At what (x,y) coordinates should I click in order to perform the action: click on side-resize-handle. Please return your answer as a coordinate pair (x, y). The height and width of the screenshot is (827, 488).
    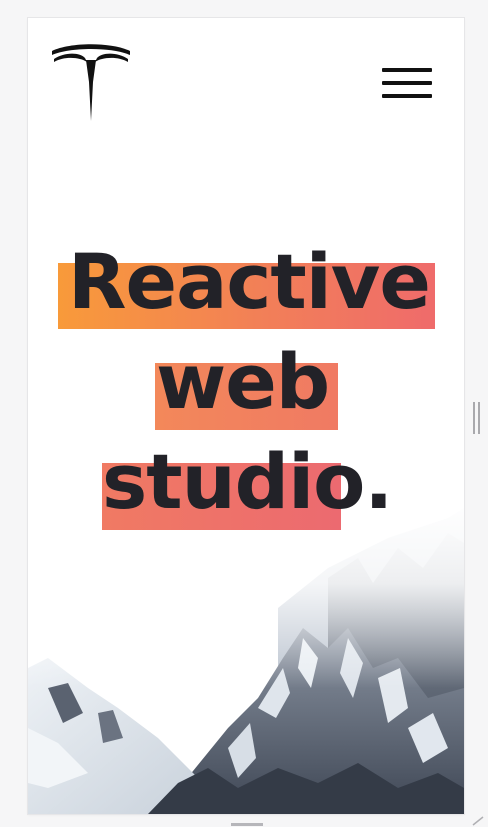
    Looking at the image, I should click on (477, 418).